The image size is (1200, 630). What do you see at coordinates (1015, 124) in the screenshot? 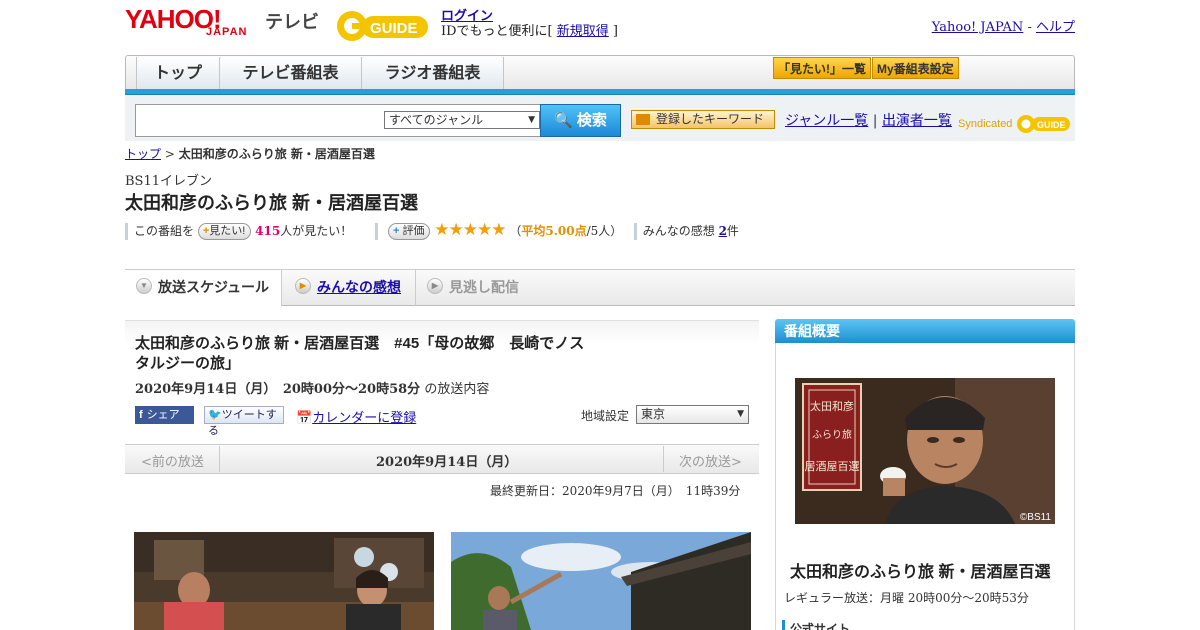
I see `syndicated-label: Syndicated GUIDE` at bounding box center [1015, 124].